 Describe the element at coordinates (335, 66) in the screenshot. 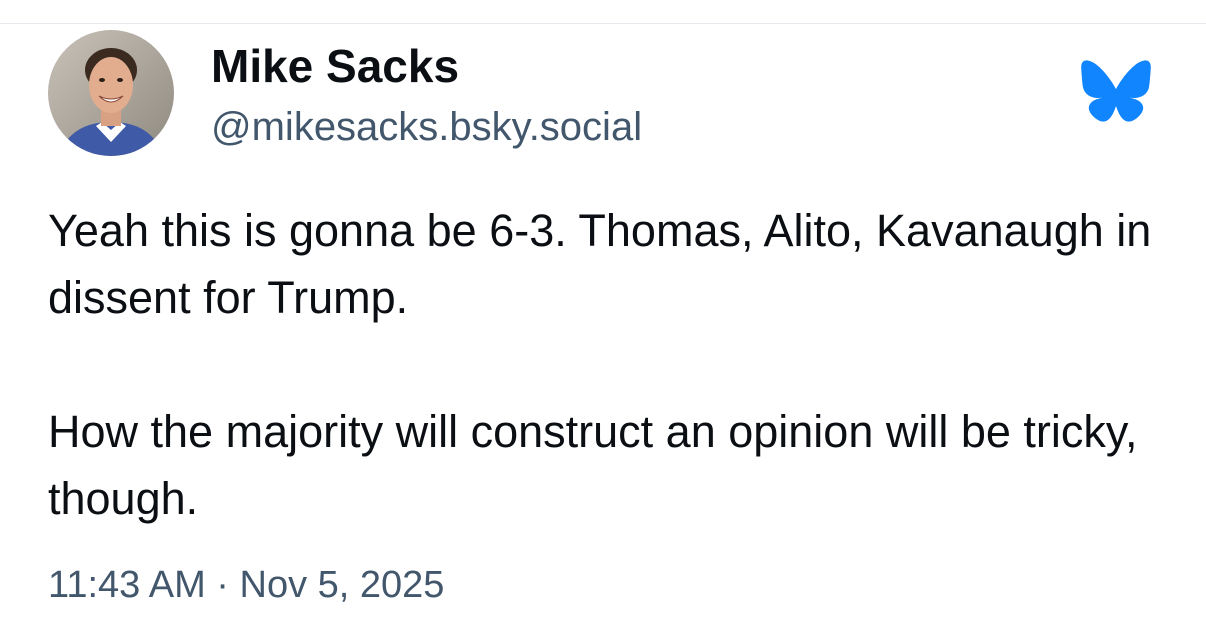

I see `author-display-name: Mike Sacks` at that location.